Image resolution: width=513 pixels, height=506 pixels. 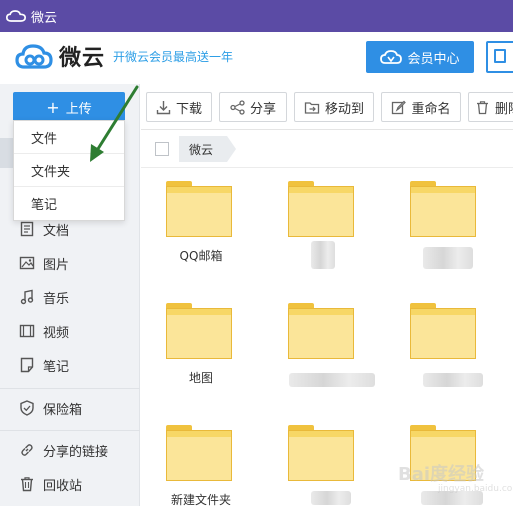 What do you see at coordinates (82, 58) in the screenshot?
I see `logo-text: 微云` at bounding box center [82, 58].